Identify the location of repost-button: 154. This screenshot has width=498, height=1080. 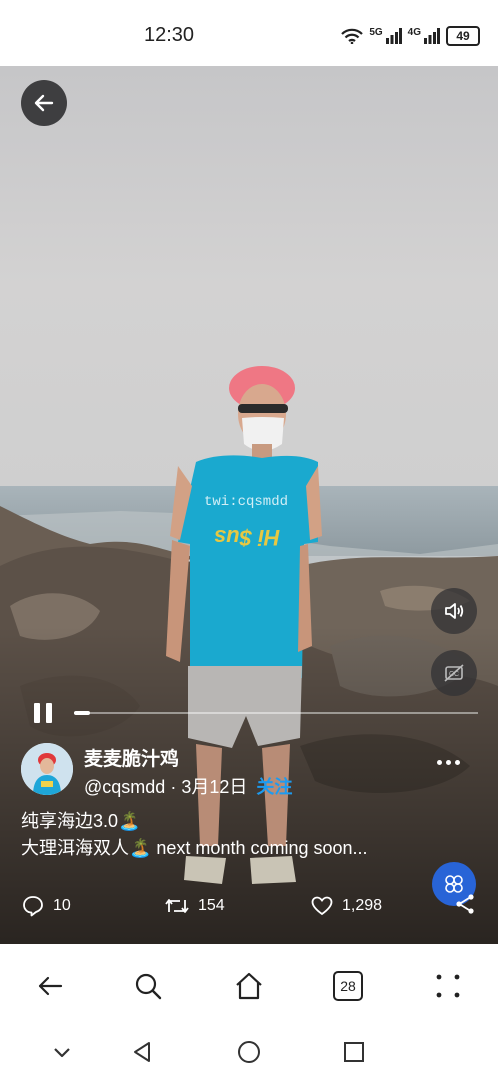
(194, 906).